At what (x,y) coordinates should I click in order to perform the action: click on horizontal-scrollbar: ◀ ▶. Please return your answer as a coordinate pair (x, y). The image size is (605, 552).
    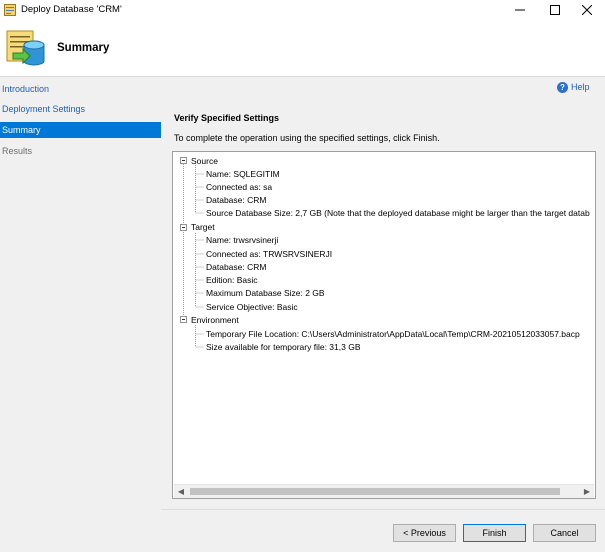
    Looking at the image, I should click on (384, 491).